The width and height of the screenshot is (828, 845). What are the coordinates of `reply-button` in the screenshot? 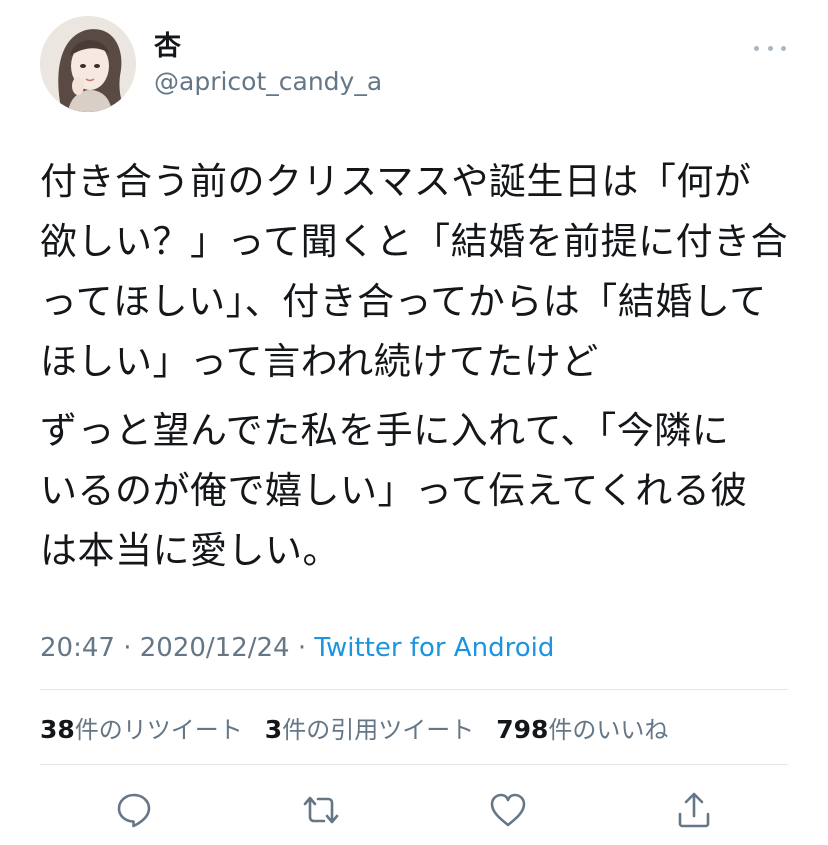 It's located at (134, 810).